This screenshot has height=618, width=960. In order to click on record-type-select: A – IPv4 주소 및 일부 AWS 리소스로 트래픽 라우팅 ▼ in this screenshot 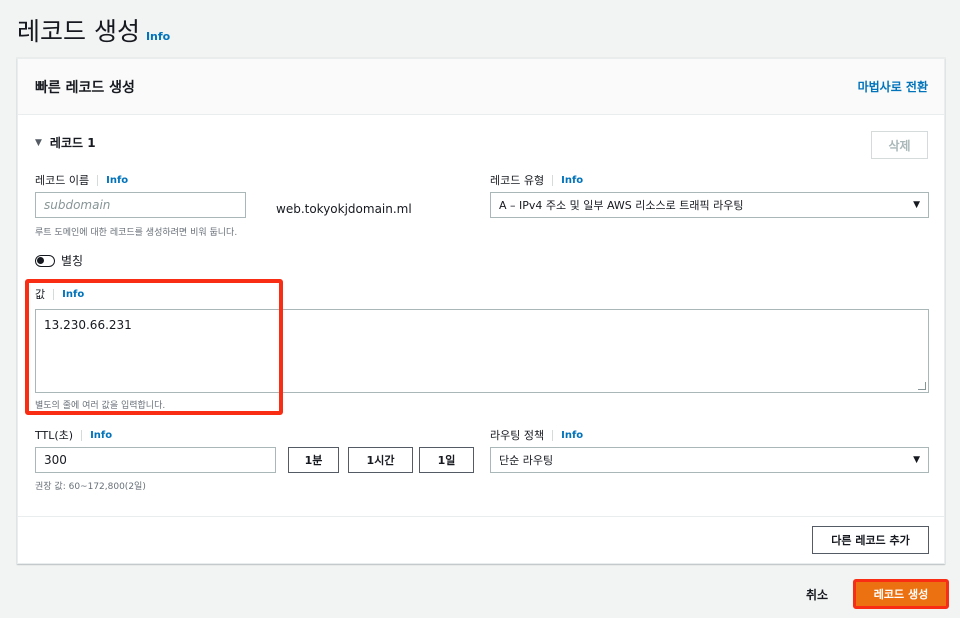, I will do `click(709, 205)`.